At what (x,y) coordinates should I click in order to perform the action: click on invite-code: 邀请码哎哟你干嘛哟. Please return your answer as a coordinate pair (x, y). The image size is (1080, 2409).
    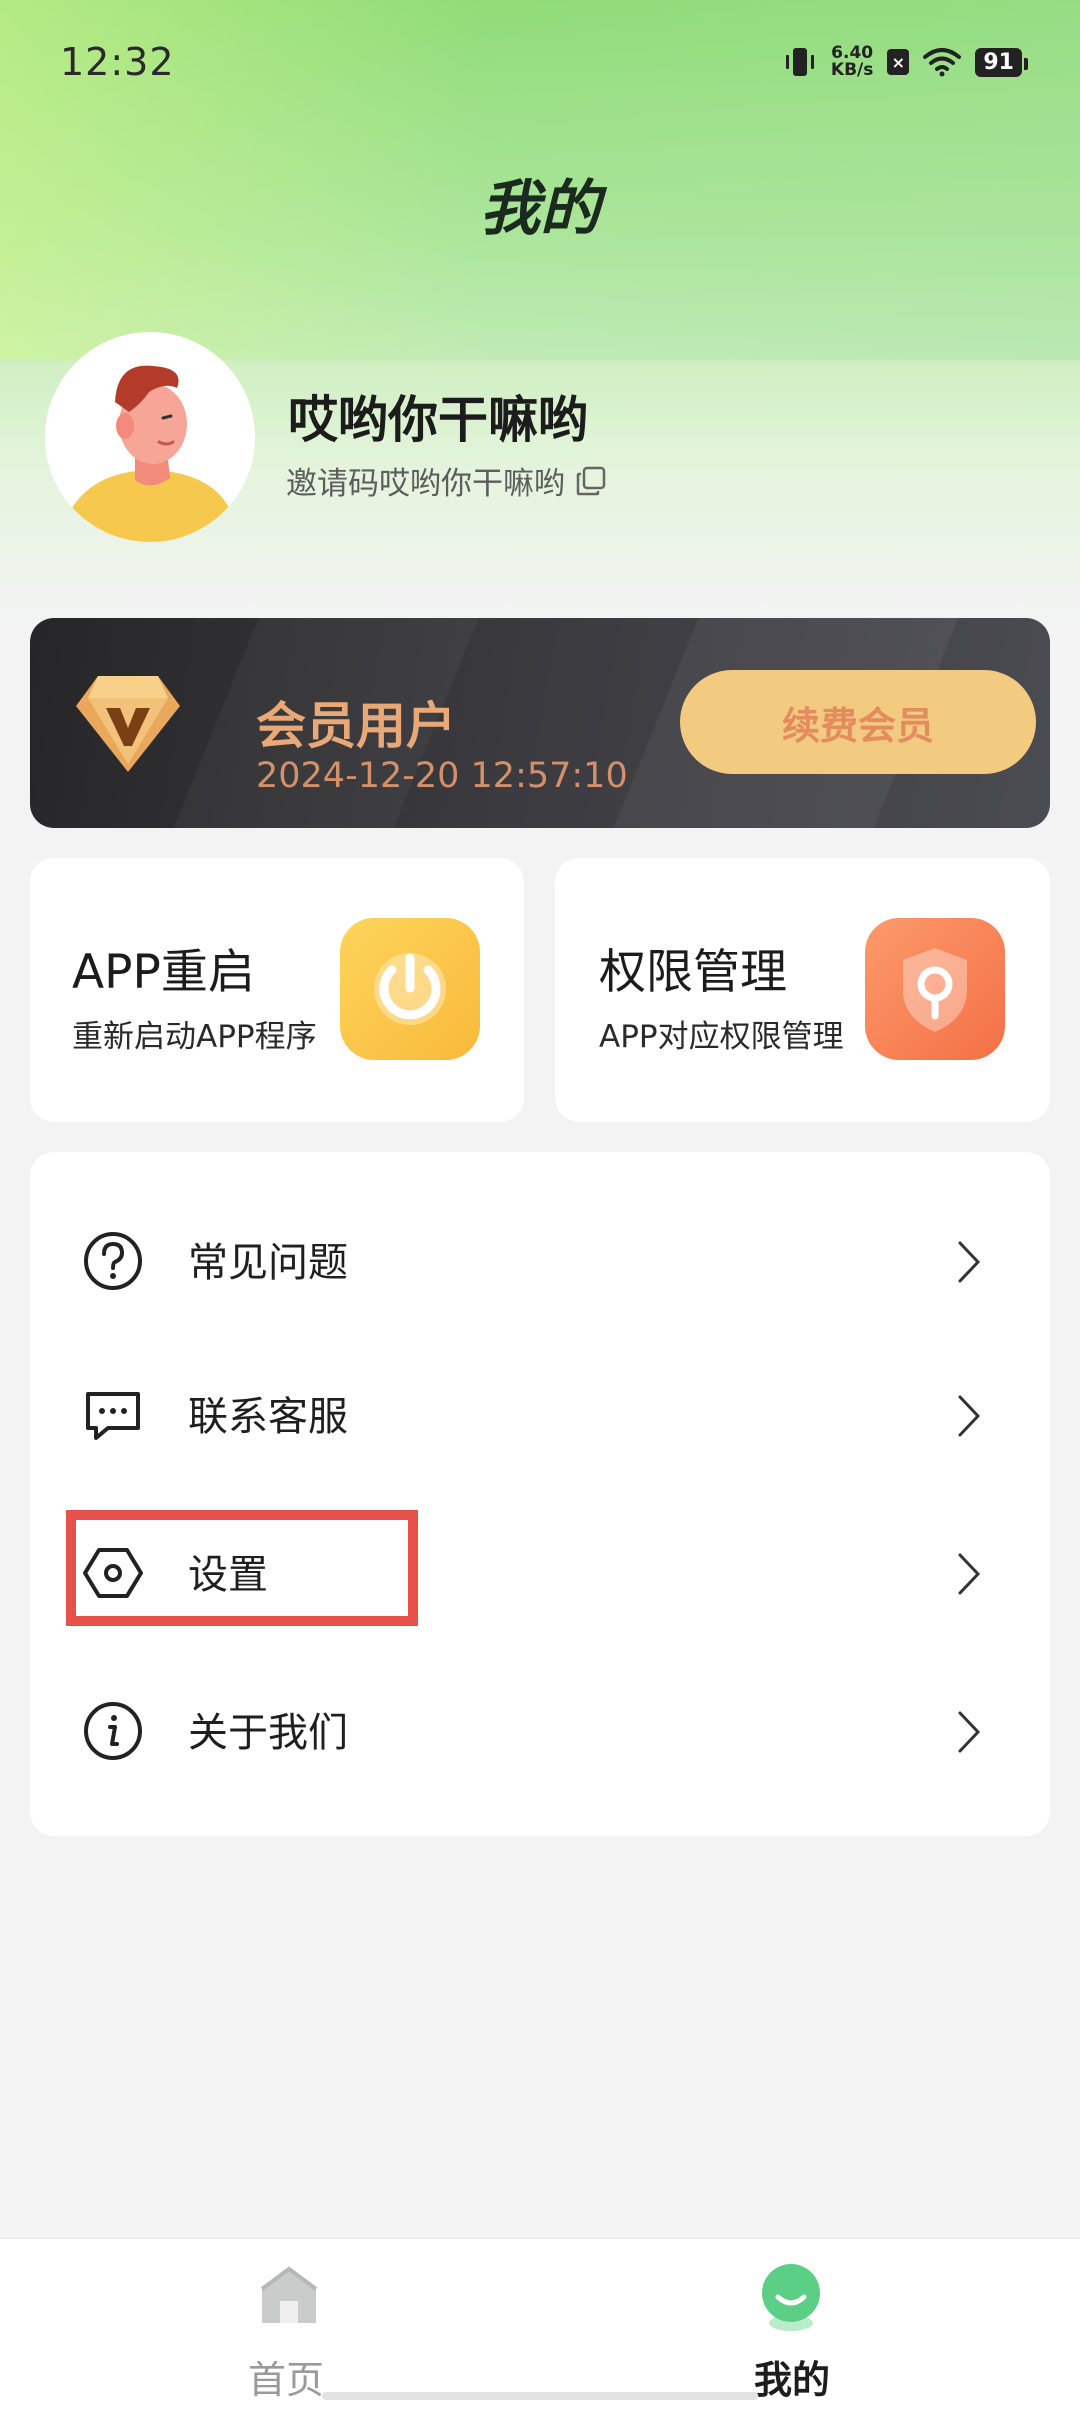
    Looking at the image, I should click on (446, 480).